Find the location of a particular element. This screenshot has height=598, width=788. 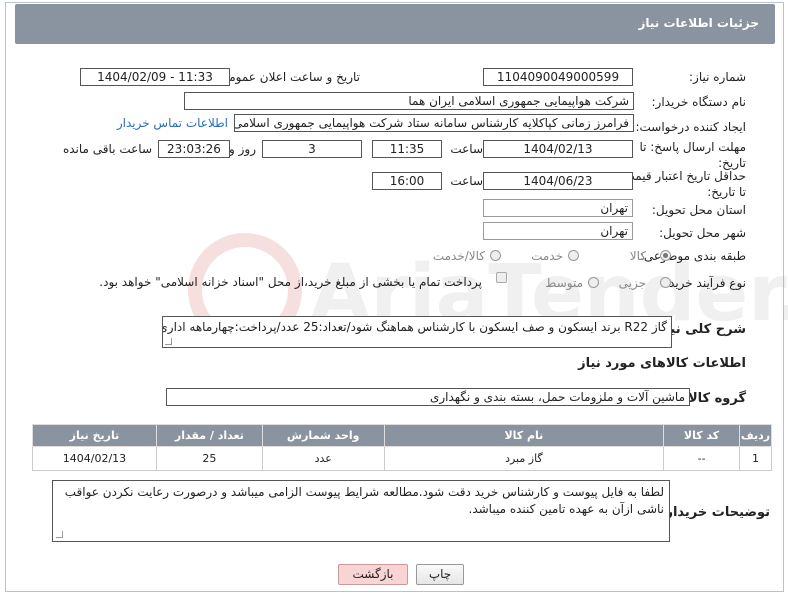

category-radio-service is located at coordinates (573, 255).